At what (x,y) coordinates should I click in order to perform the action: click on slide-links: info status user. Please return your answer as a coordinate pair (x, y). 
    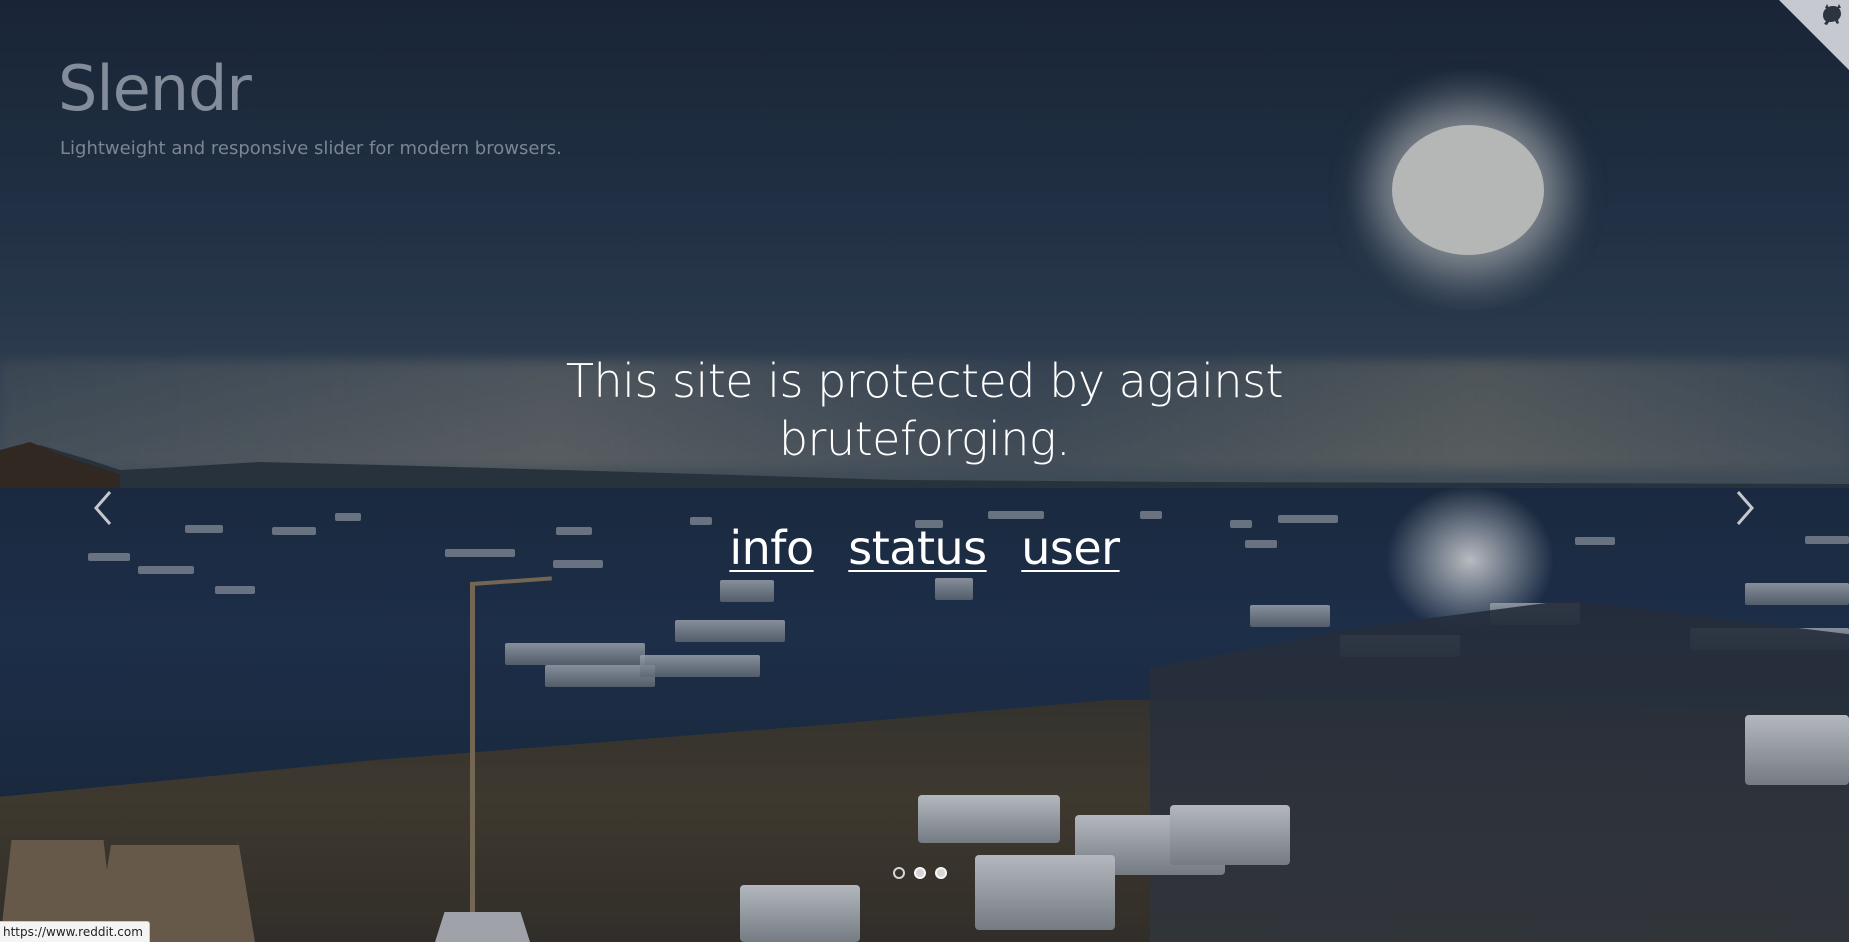
    Looking at the image, I should click on (924, 548).